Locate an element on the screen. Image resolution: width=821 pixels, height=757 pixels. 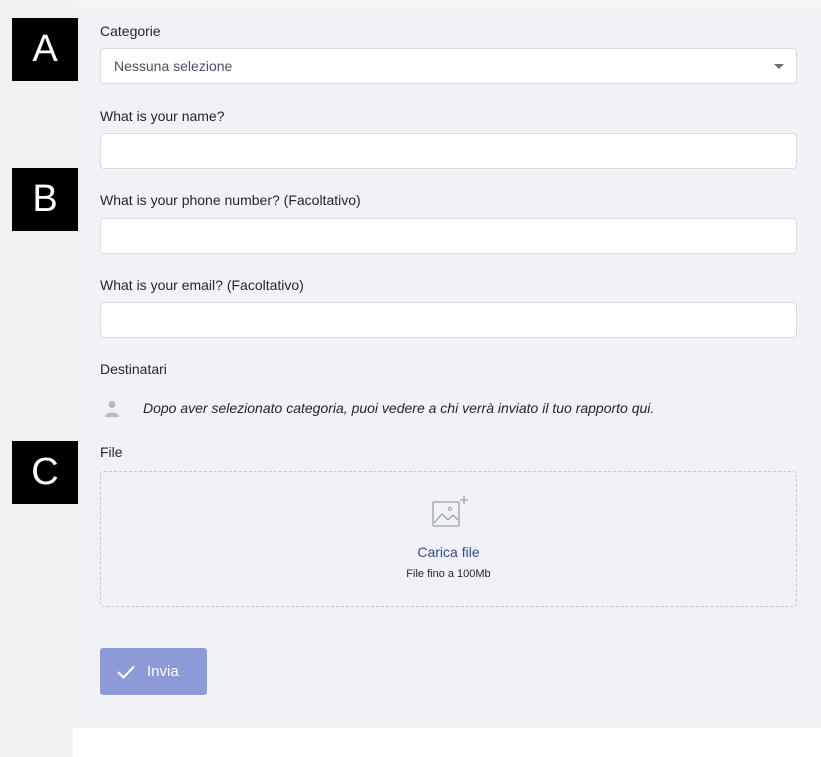
marker-c: C is located at coordinates (45, 472).